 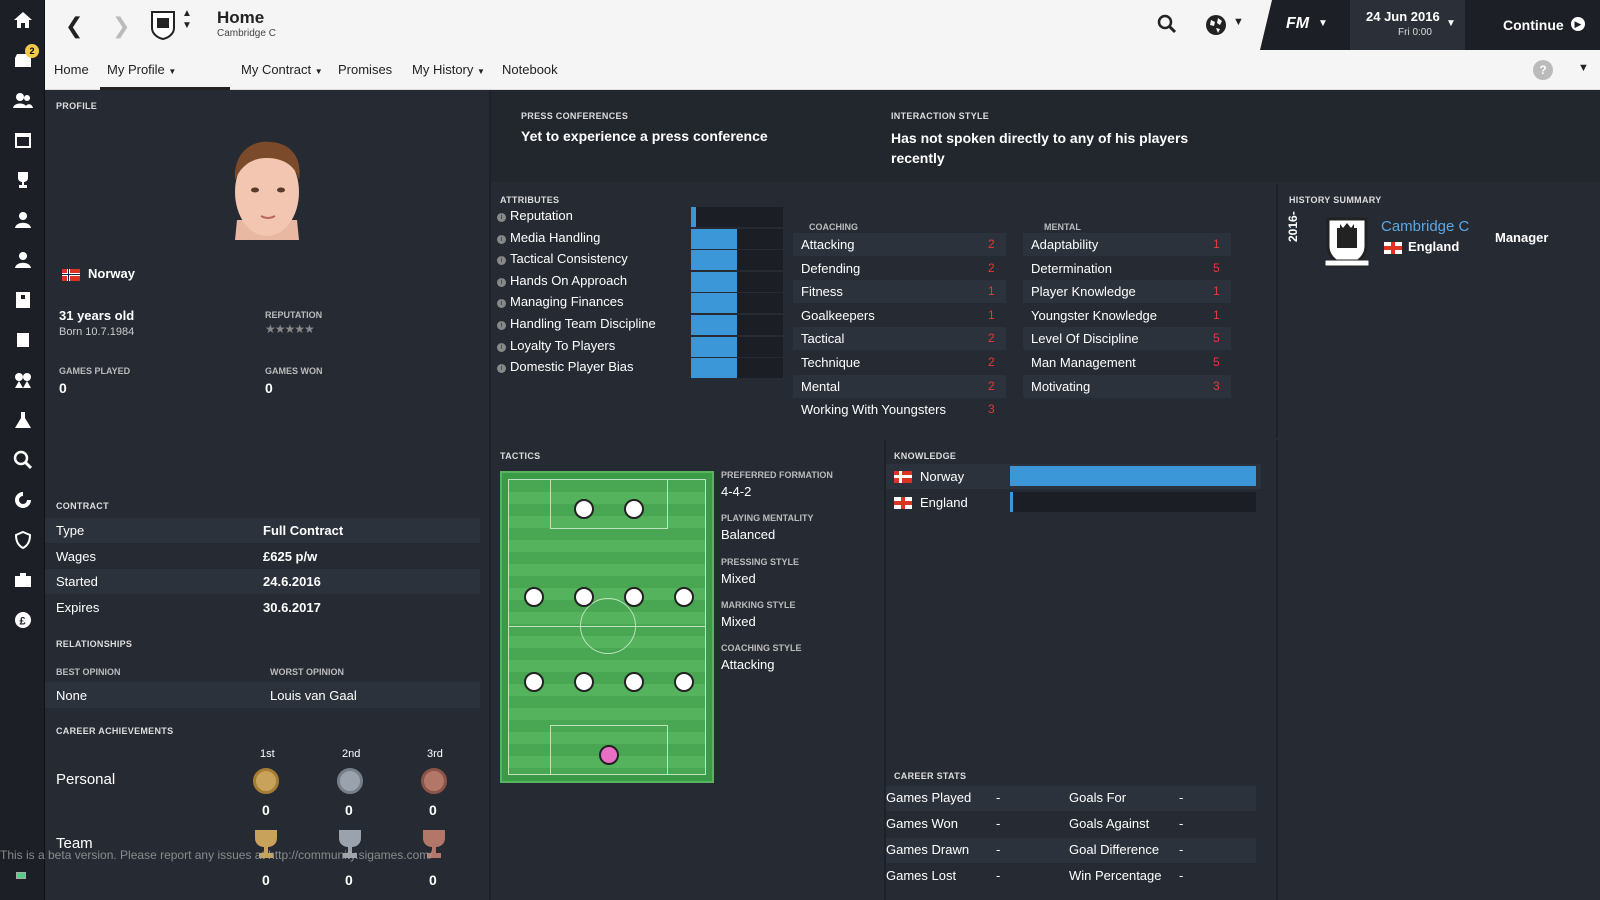 I want to click on back-icon: ❮, so click(x=74, y=26).